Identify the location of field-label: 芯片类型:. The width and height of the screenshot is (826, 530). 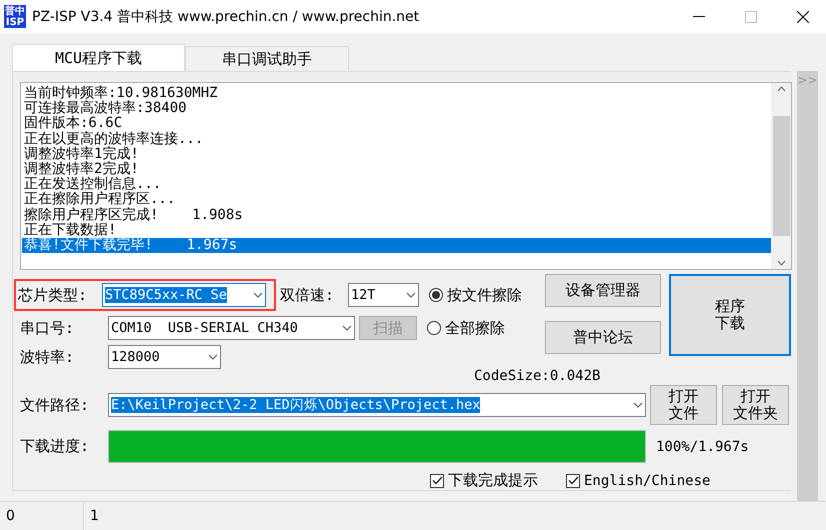
(53, 295).